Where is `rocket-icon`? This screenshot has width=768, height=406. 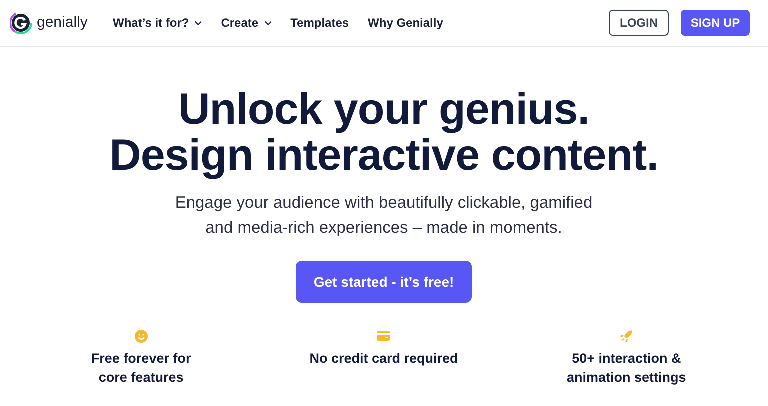
rocket-icon is located at coordinates (627, 336).